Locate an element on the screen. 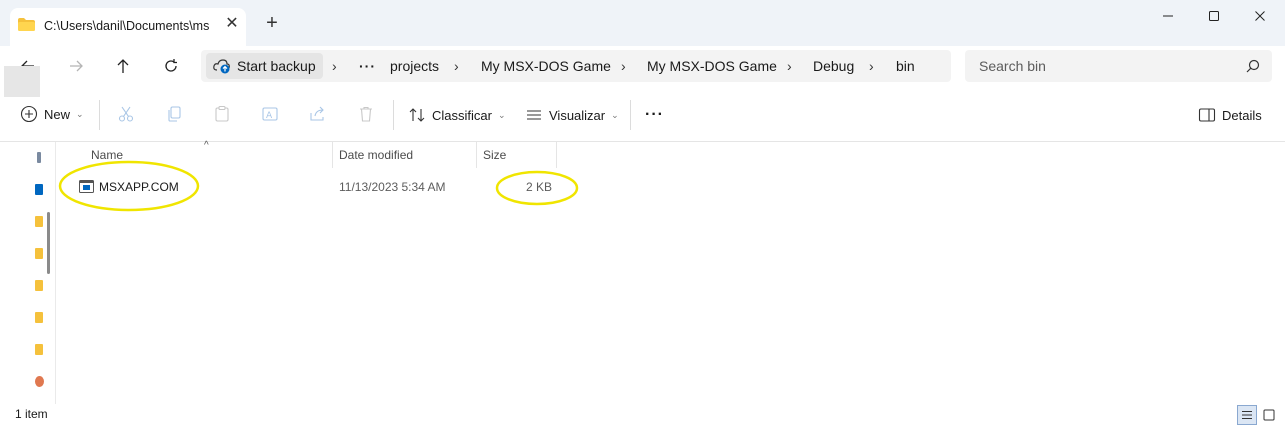 The image size is (1285, 427). view-button: Visualizar ⌄ is located at coordinates (572, 115).